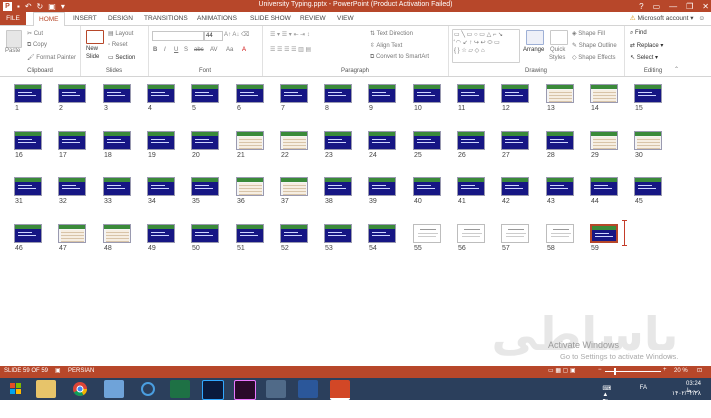  Describe the element at coordinates (705, 6) in the screenshot. I see `close-icon: ✕` at that location.